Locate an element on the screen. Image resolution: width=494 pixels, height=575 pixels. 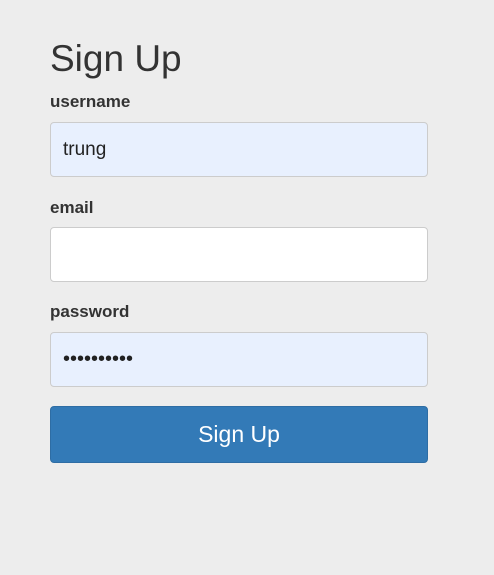
page-title: Sign Up is located at coordinates (116, 58).